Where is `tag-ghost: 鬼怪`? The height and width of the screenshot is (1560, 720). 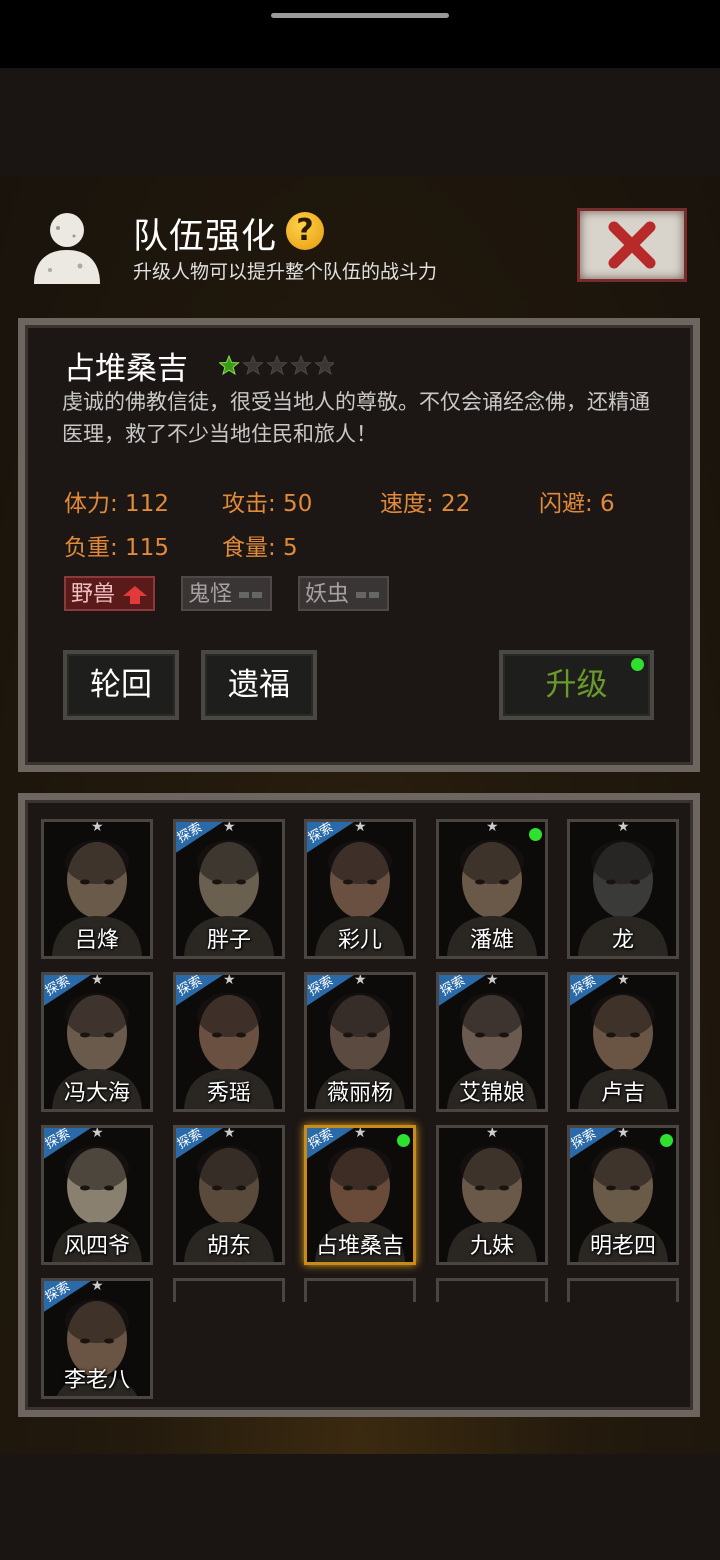
tag-ghost: 鬼怪 is located at coordinates (226, 593).